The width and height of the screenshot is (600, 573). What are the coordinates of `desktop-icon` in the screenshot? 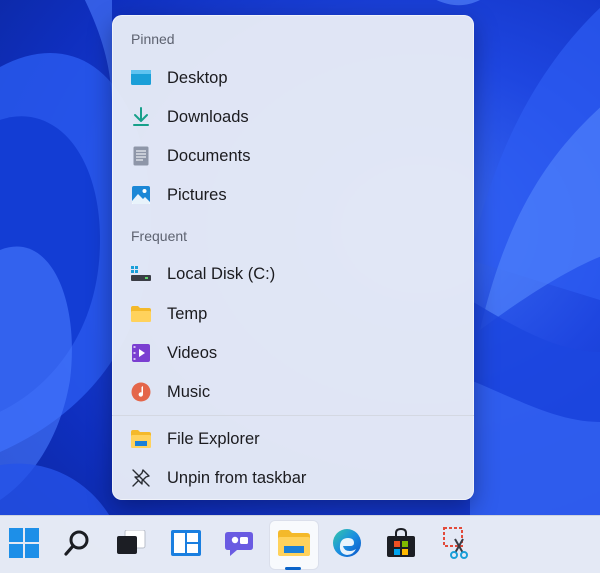 It's located at (141, 78).